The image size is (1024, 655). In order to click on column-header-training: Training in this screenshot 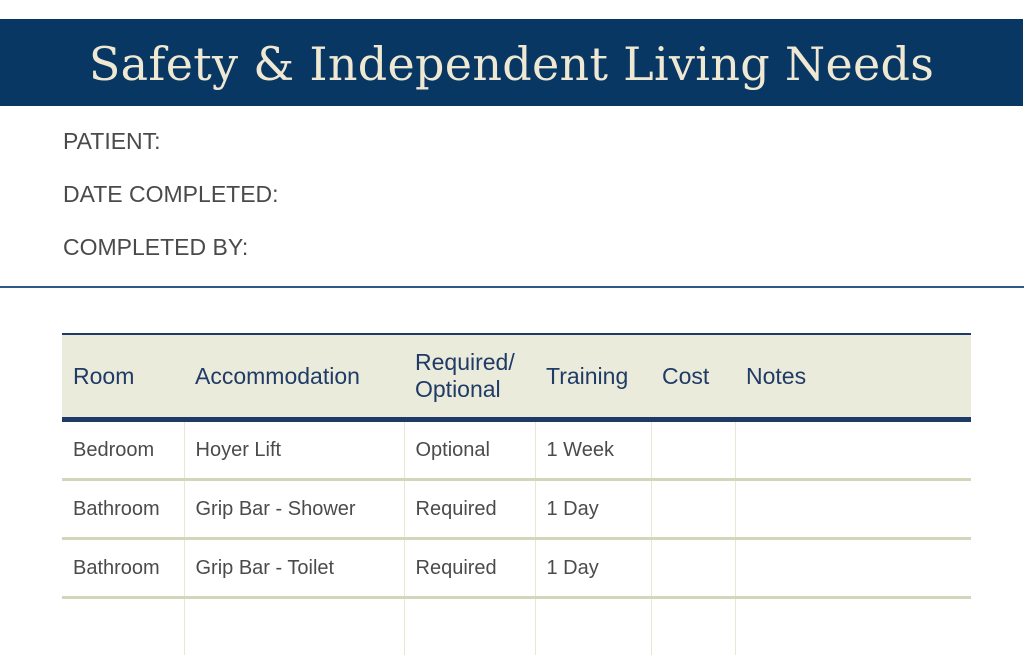, I will do `click(593, 377)`.